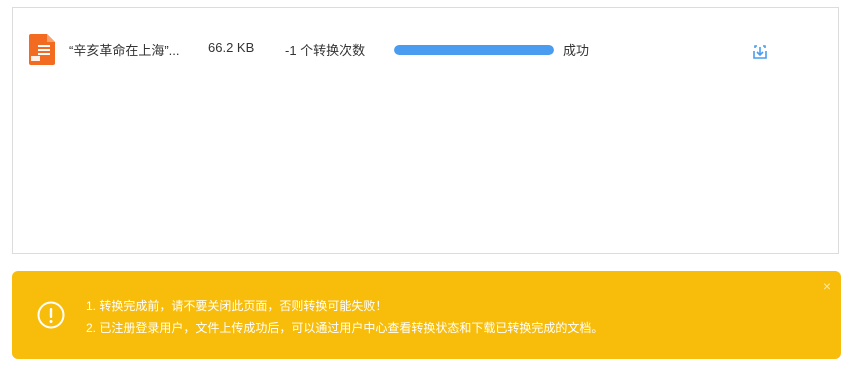 The image size is (849, 366). Describe the element at coordinates (51, 315) in the screenshot. I see `exclamation-circle-icon` at that location.